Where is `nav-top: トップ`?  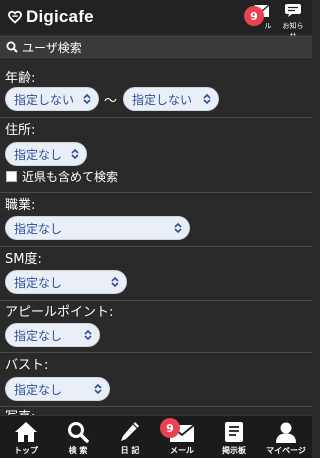
nav-top: トップ is located at coordinates (26, 437).